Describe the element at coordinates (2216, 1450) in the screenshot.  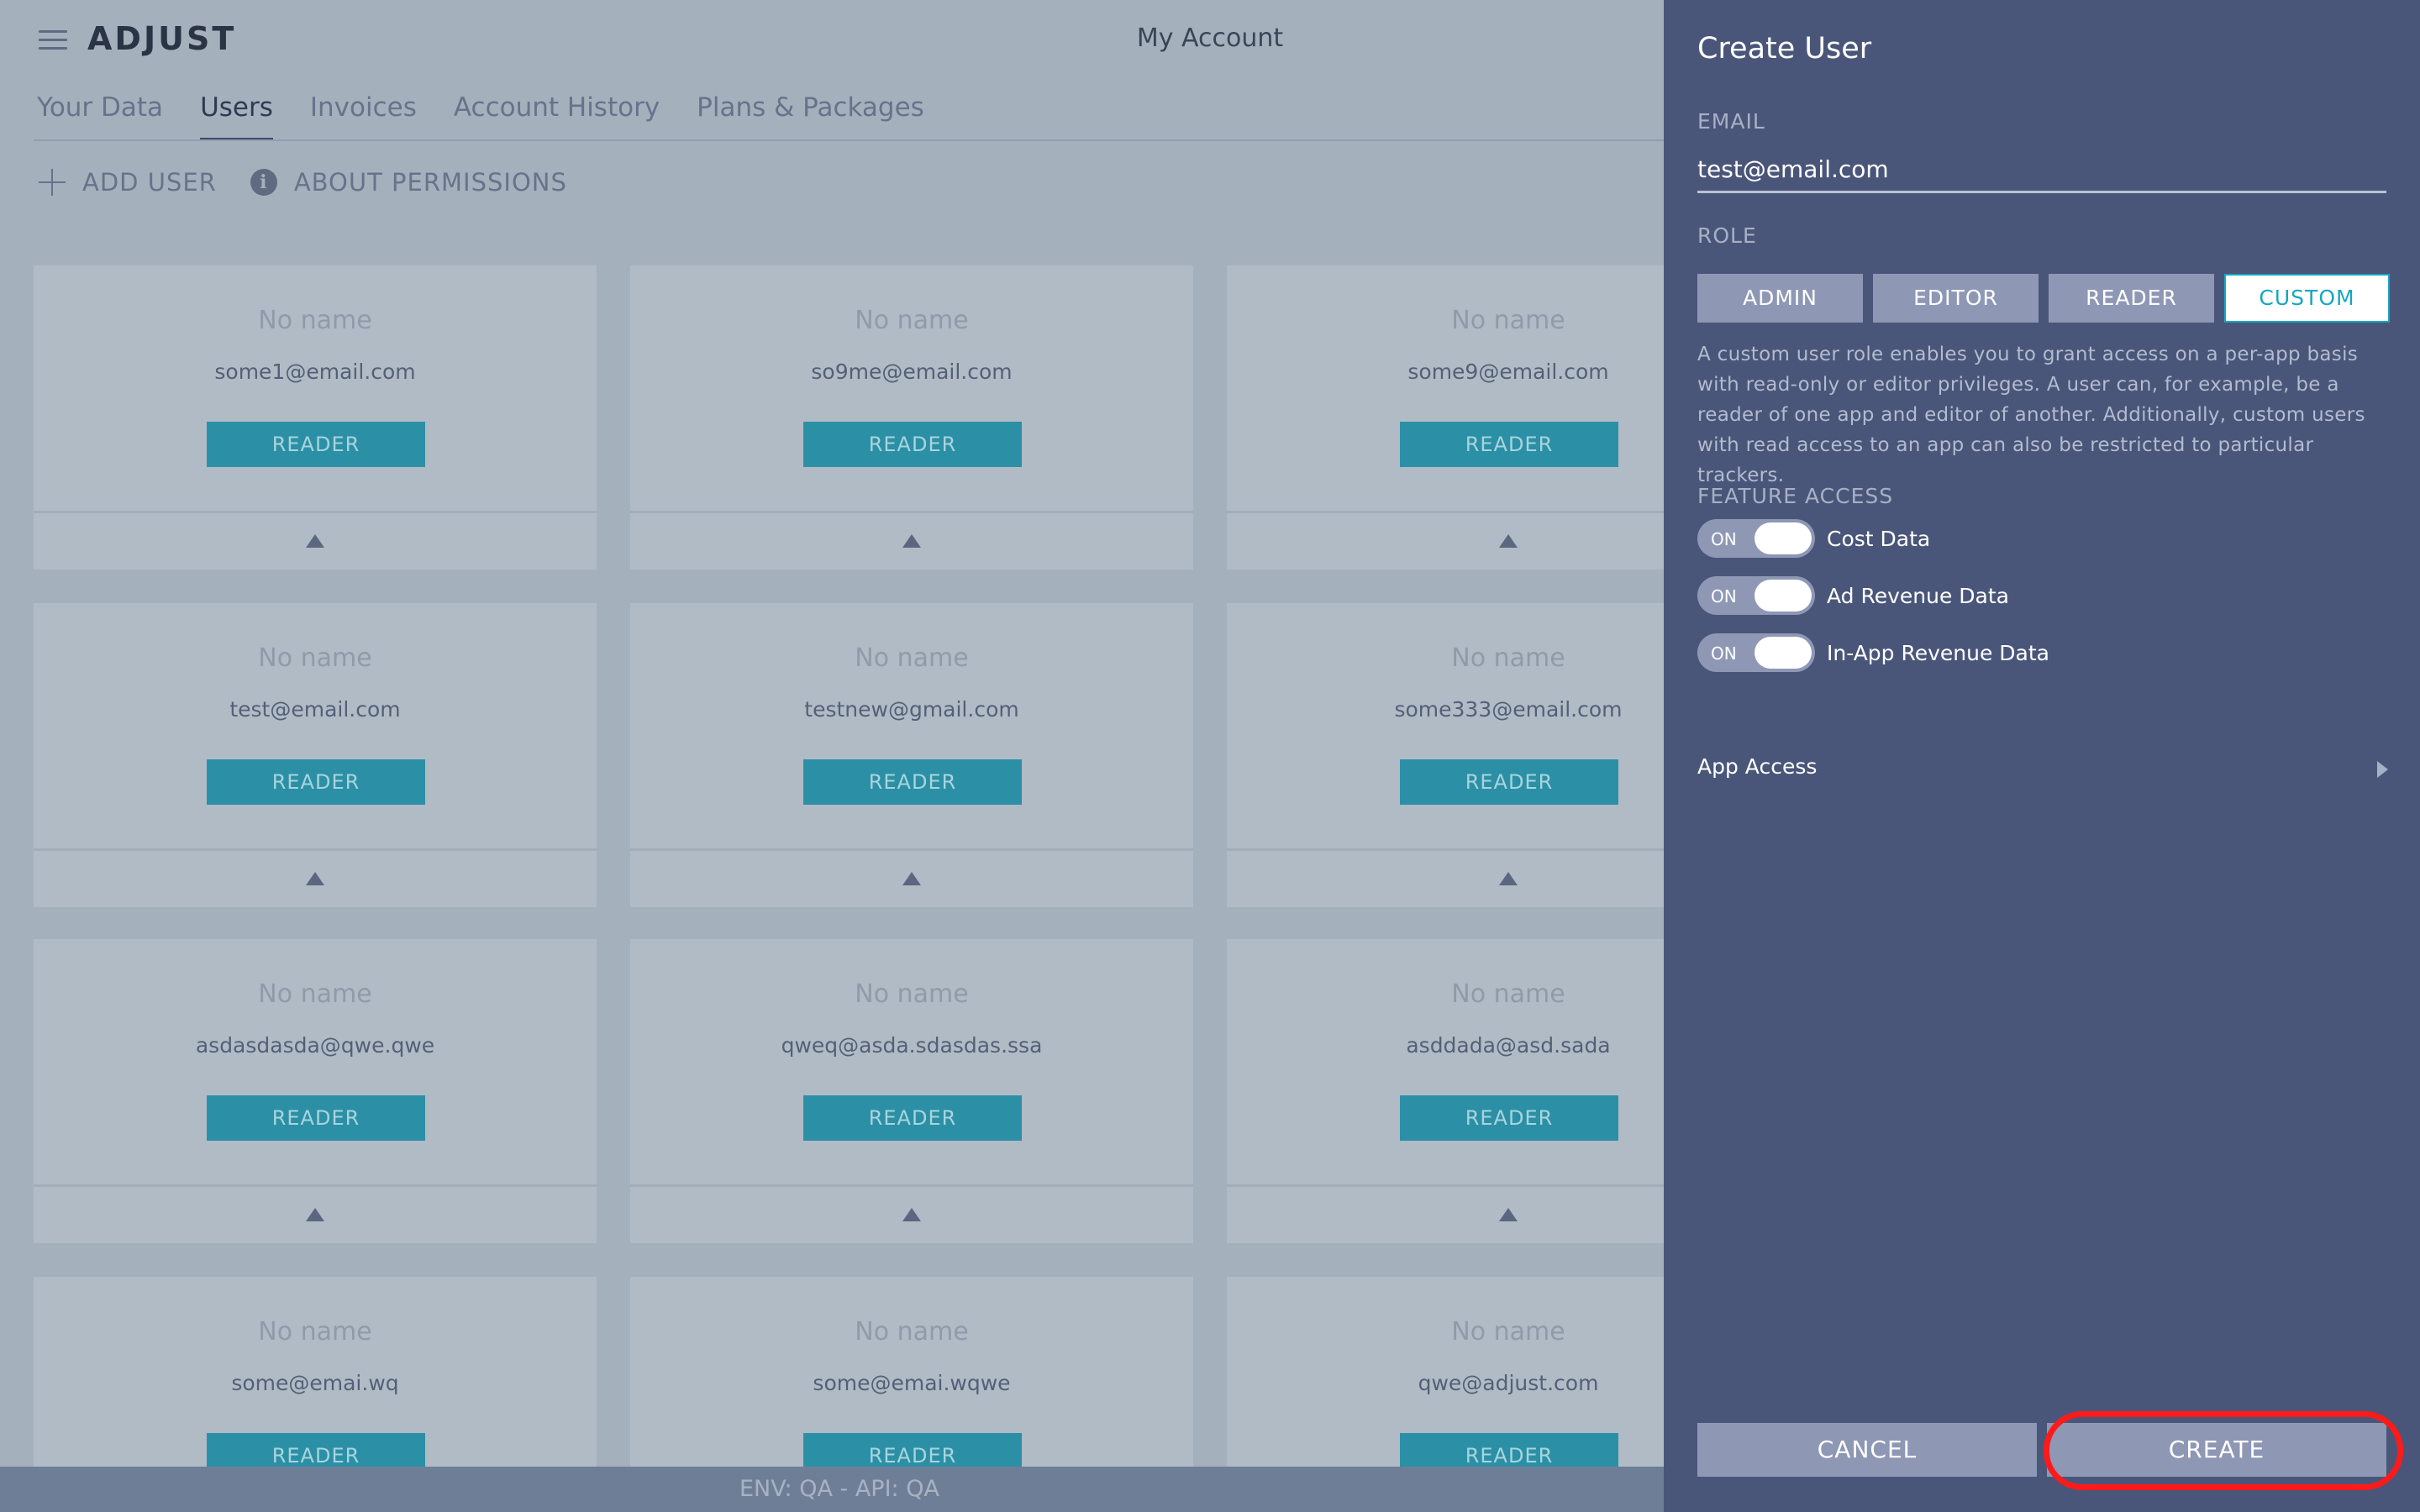
I see `create-button: CREATE` at that location.